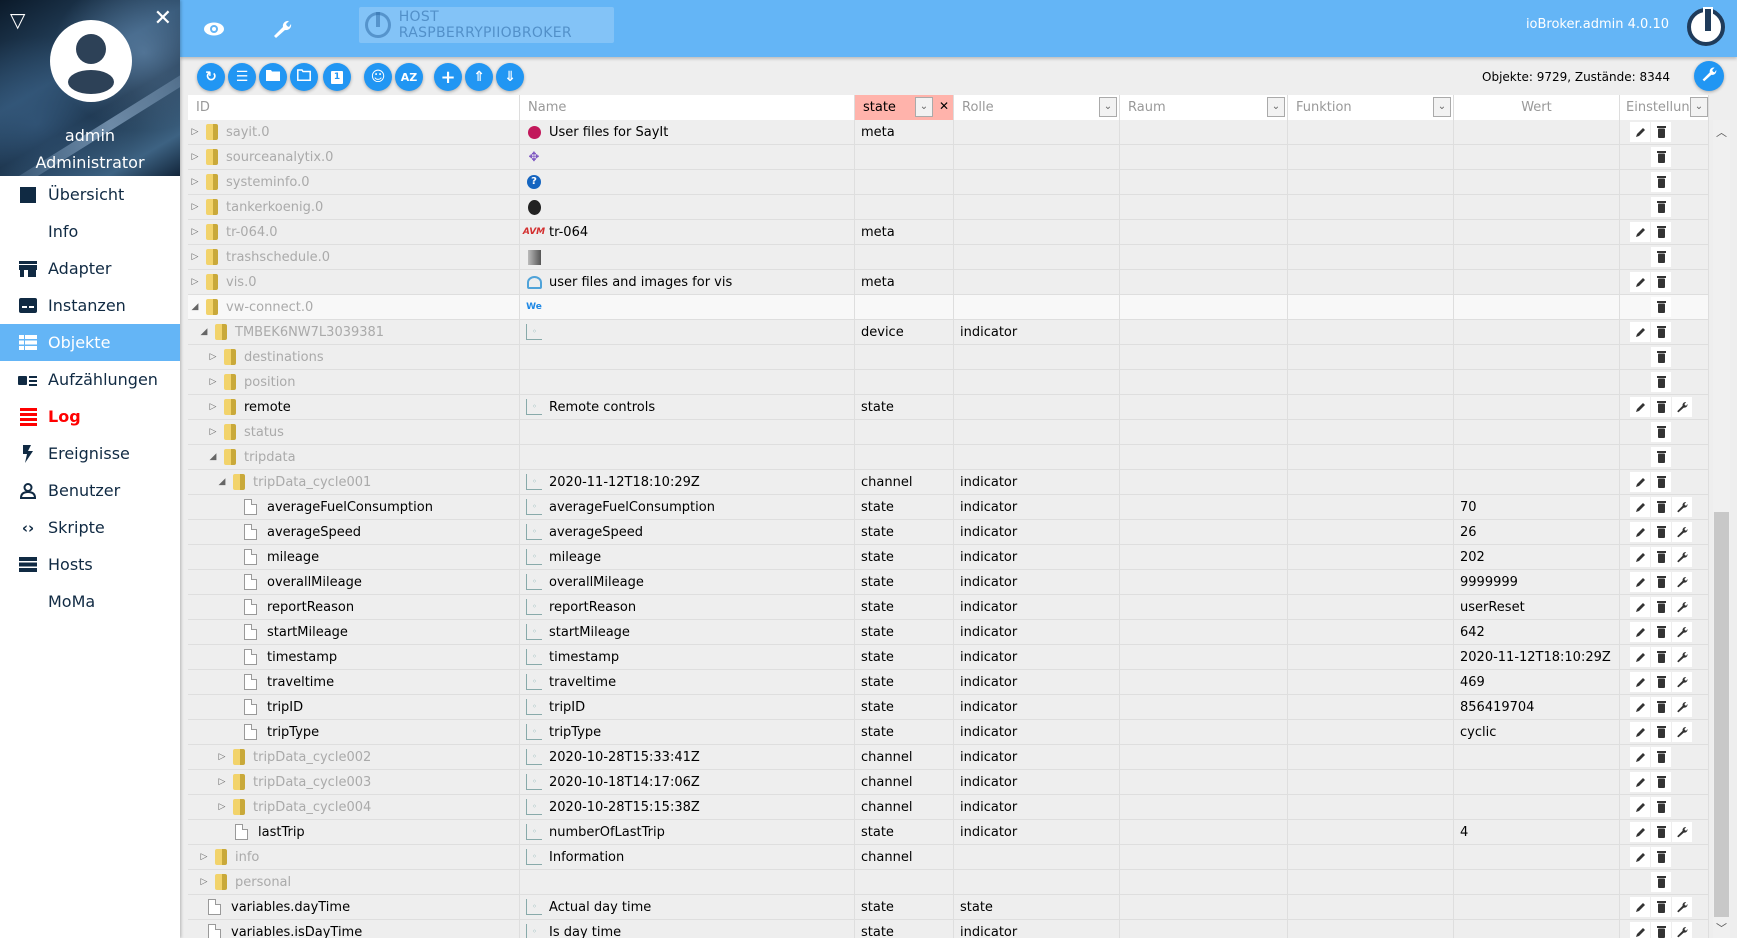  Describe the element at coordinates (282, 29) in the screenshot. I see `wrench-icon` at that location.